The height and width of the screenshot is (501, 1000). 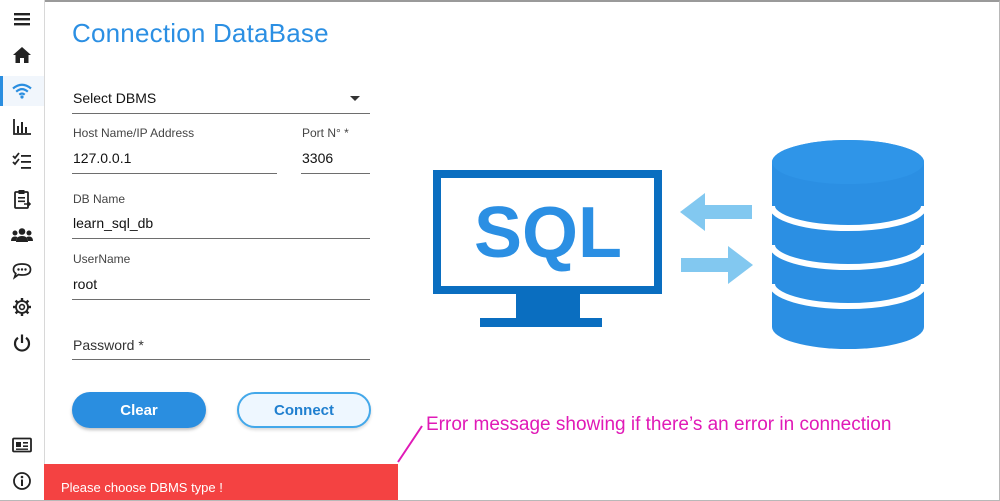 I want to click on id-card-icon, so click(x=22, y=445).